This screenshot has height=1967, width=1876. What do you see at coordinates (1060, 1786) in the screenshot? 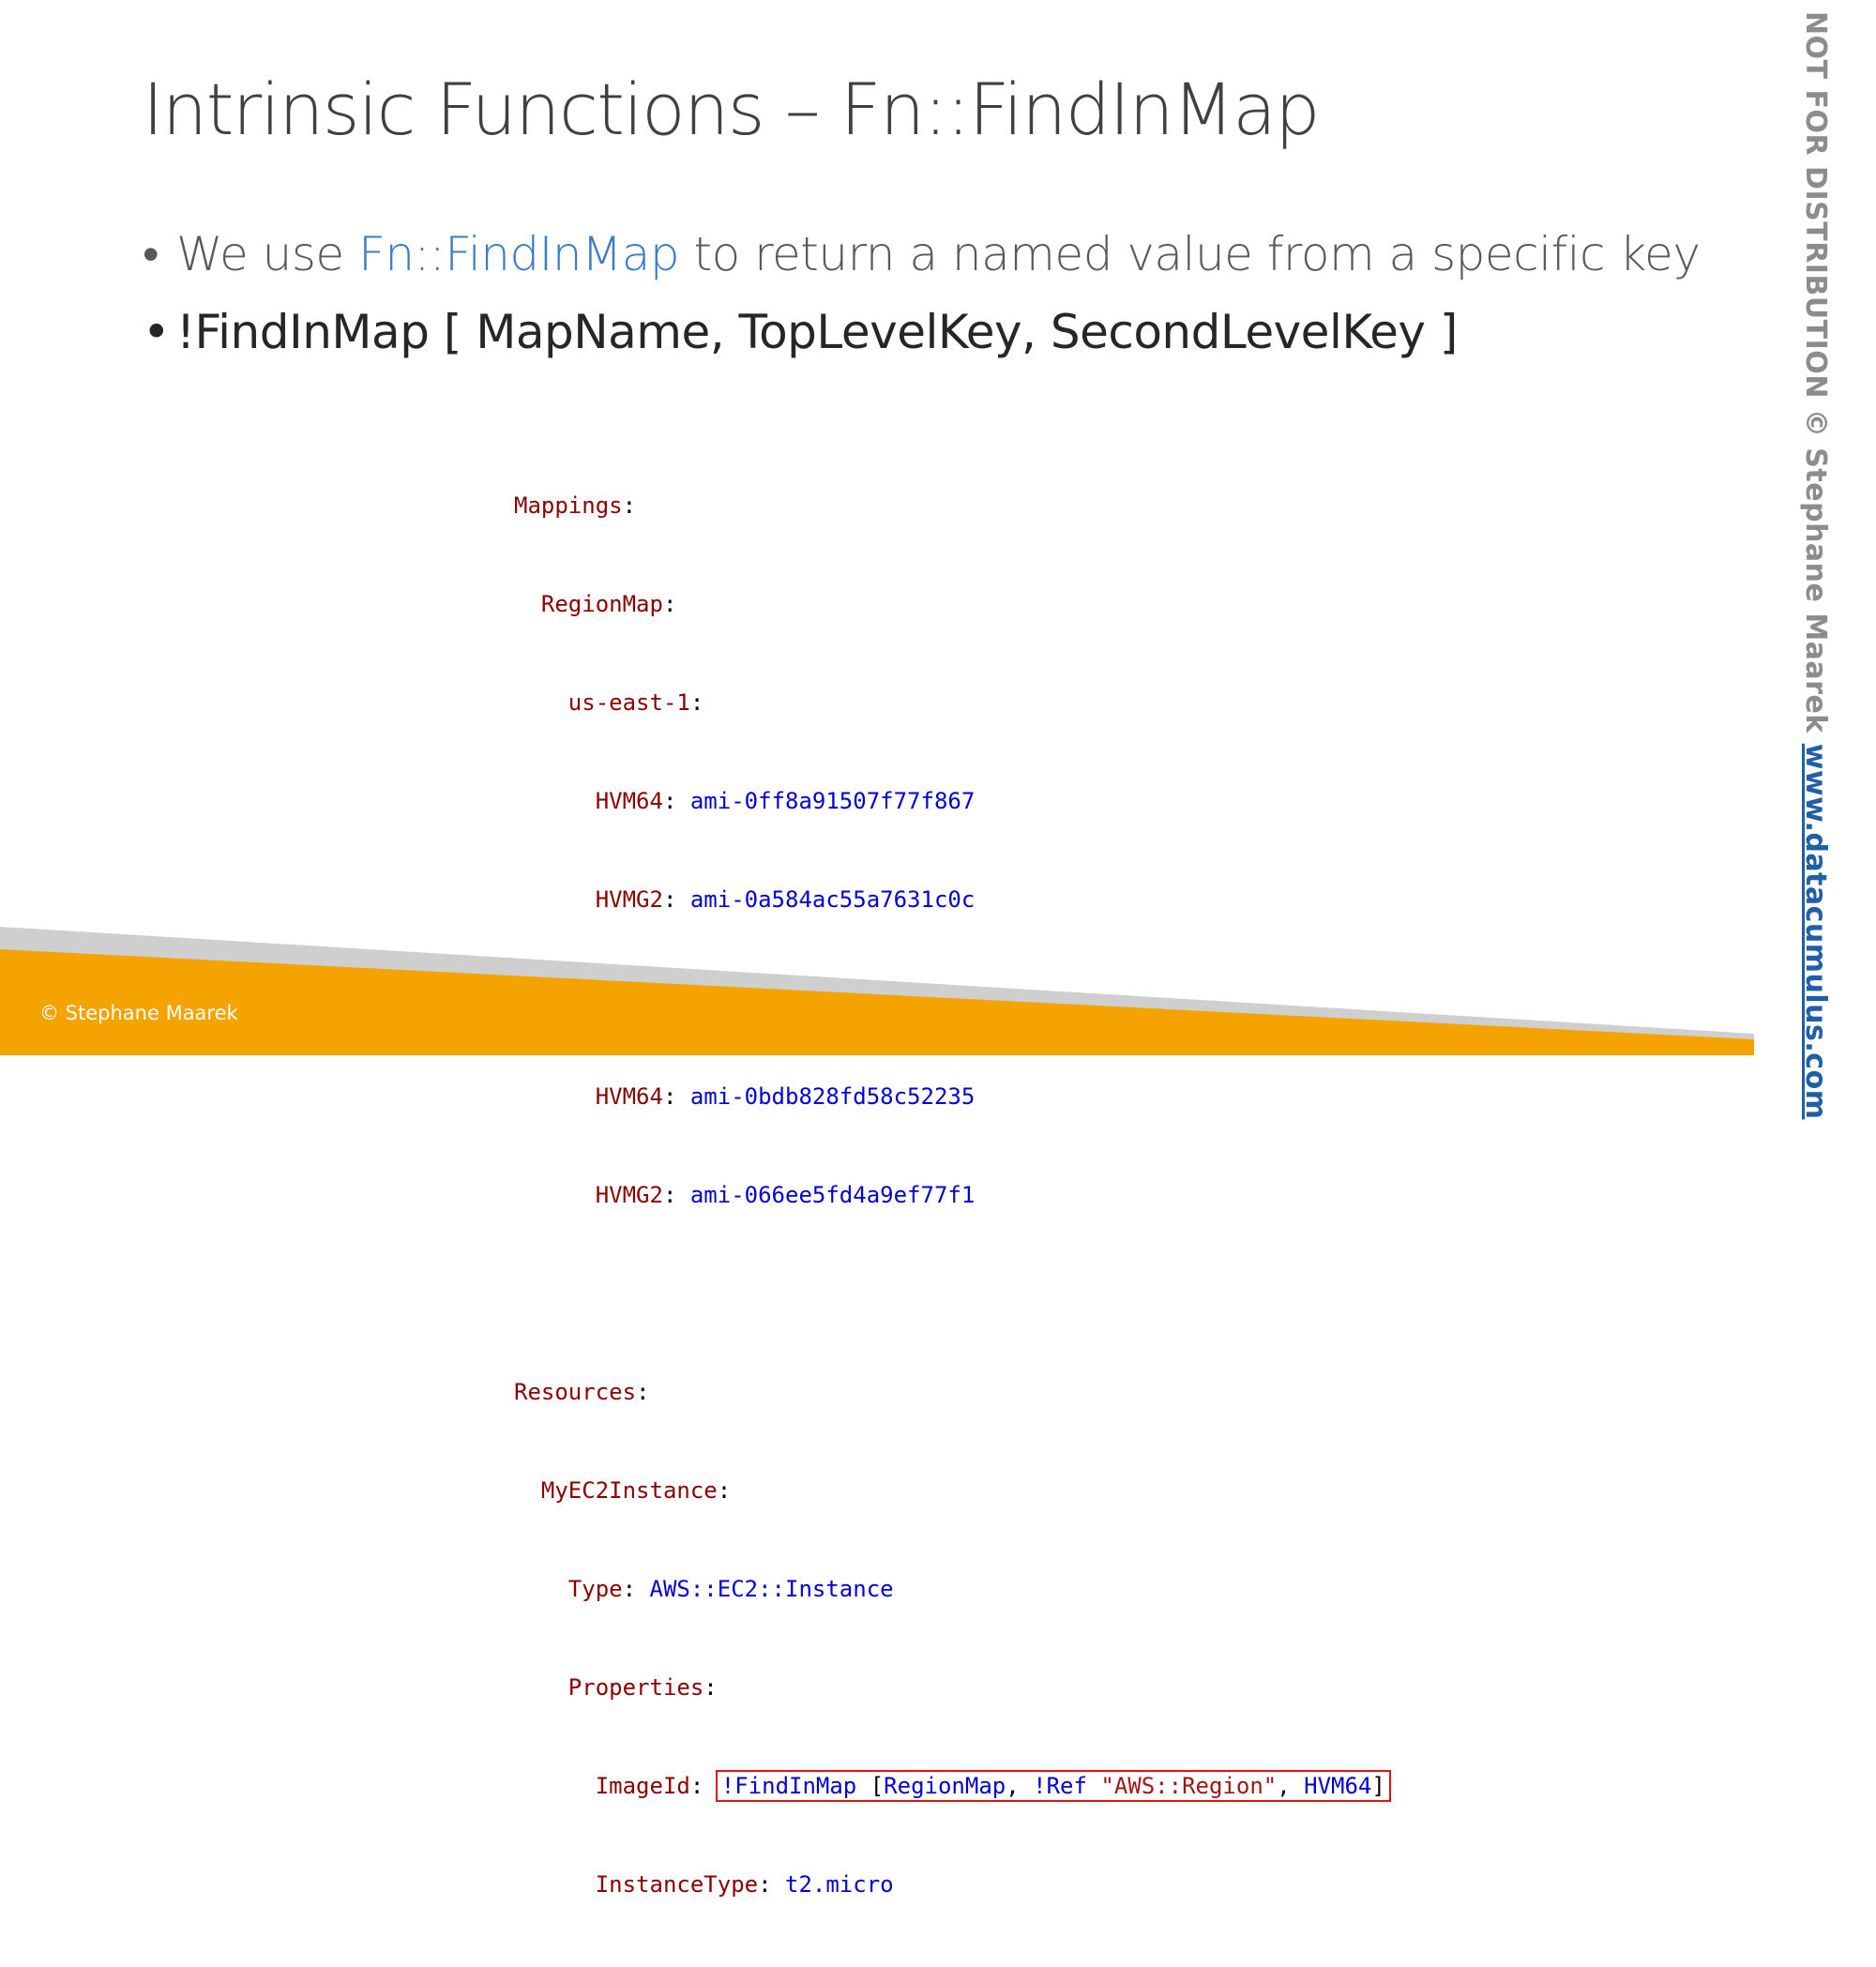
I see `code-fn-ref: !Ref` at bounding box center [1060, 1786].